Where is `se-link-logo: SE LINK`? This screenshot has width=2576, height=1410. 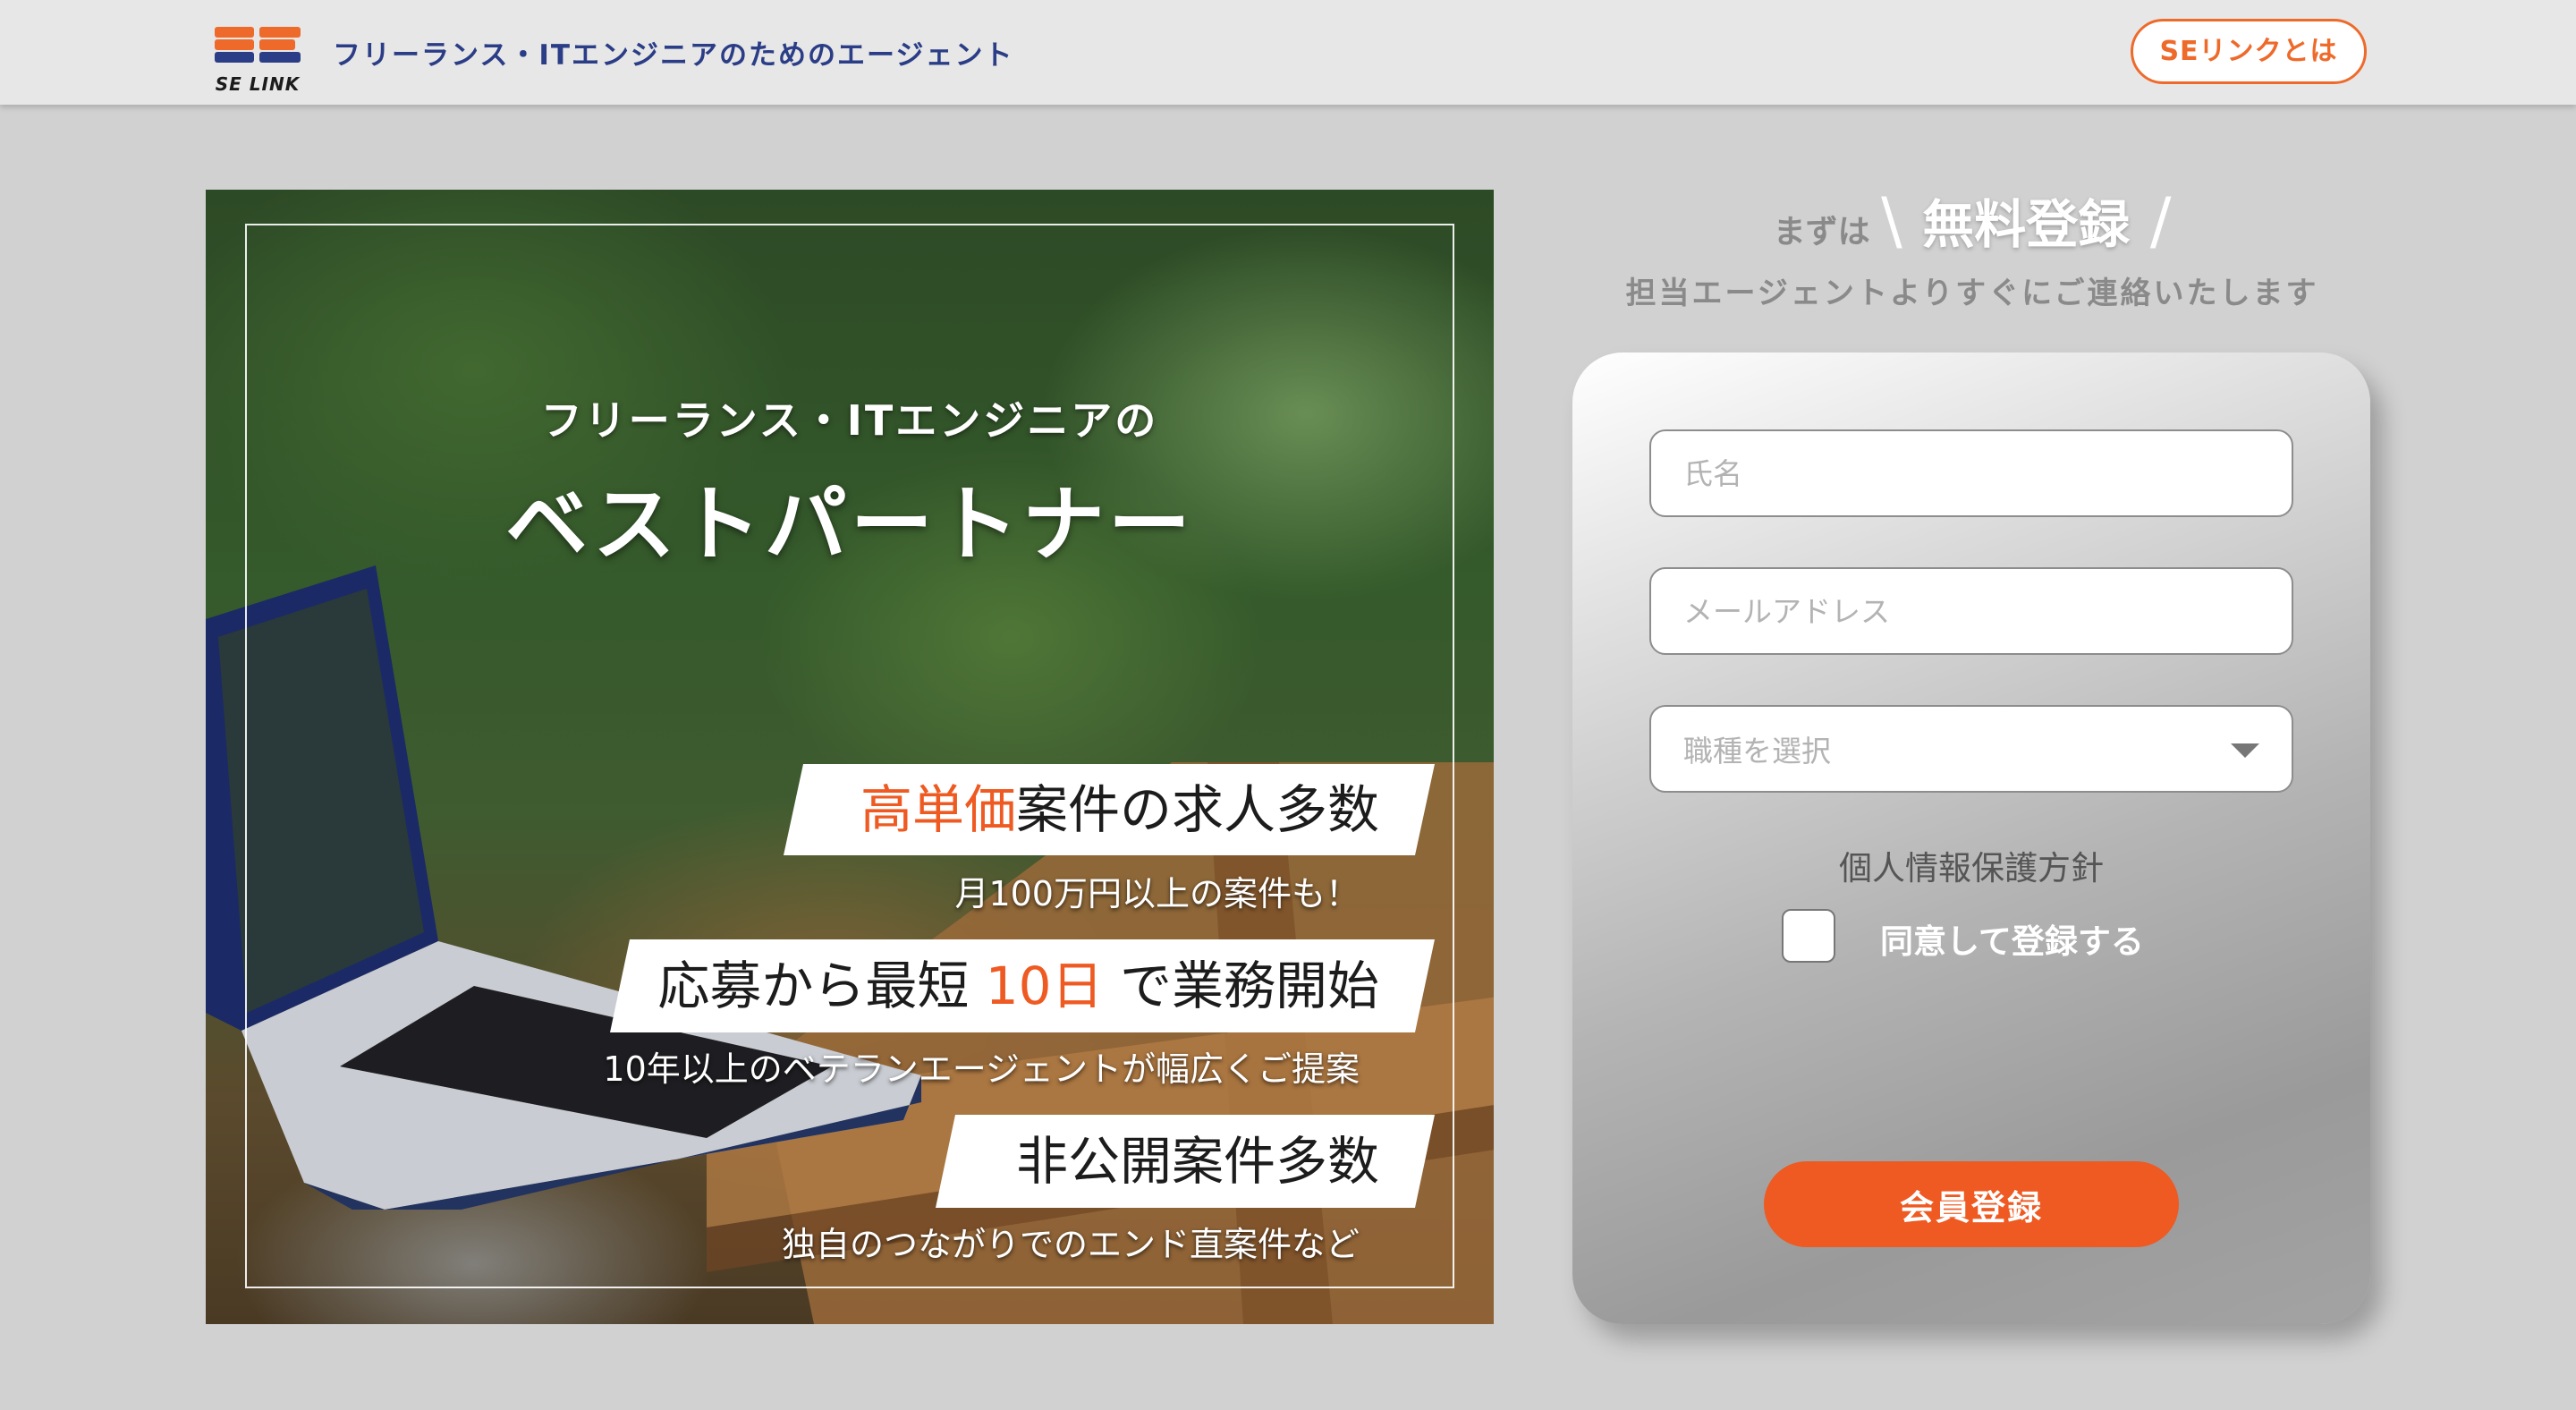 se-link-logo: SE LINK is located at coordinates (257, 59).